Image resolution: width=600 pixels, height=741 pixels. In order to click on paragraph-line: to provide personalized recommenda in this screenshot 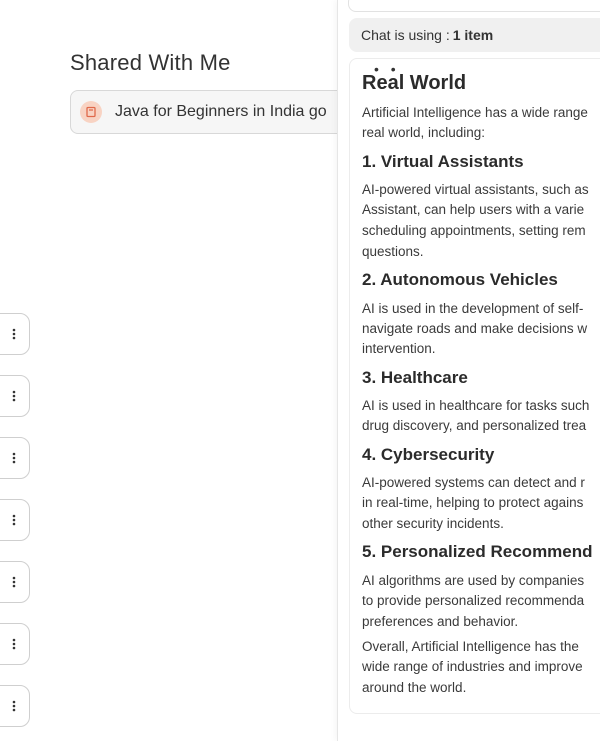, I will do `click(473, 600)`.